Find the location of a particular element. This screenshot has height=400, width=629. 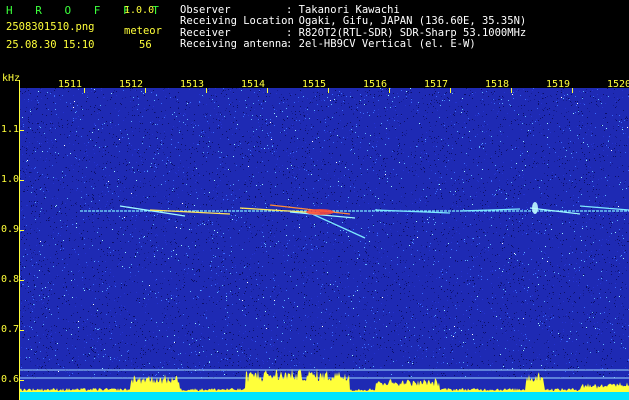

y-unit-label: kHz is located at coordinates (11, 78).